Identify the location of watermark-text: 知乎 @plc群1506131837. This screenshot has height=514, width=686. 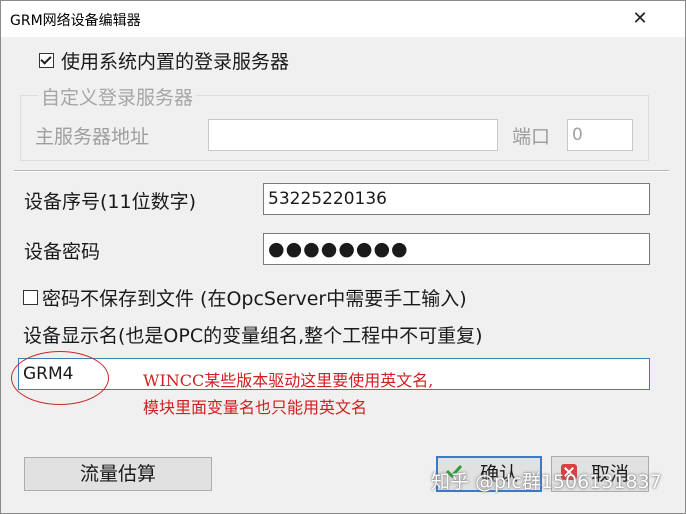
(546, 482).